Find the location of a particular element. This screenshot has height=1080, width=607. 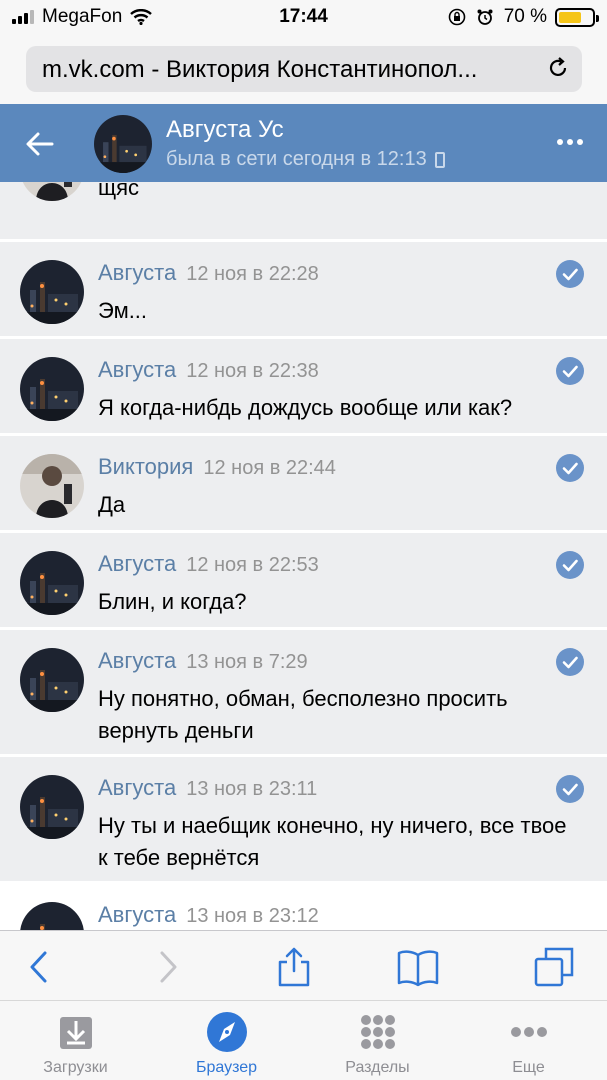

sender-name: Августа 12 ноя в 22:28 is located at coordinates (208, 273).